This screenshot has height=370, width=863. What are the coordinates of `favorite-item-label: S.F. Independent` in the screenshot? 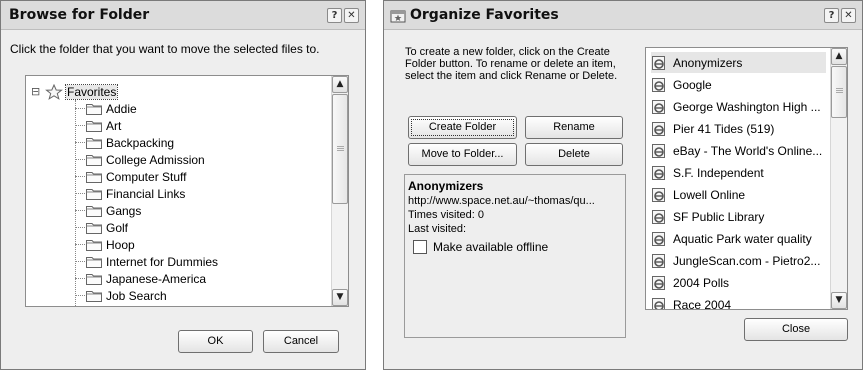 It's located at (718, 172).